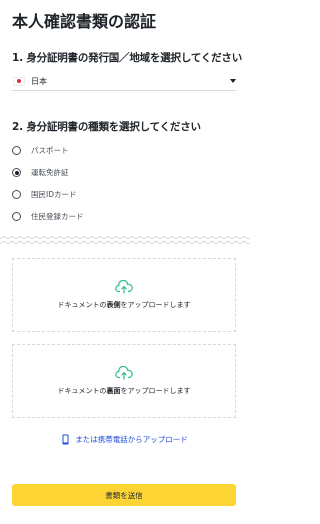 The width and height of the screenshot is (320, 524). I want to click on caret-down-icon, so click(233, 81).